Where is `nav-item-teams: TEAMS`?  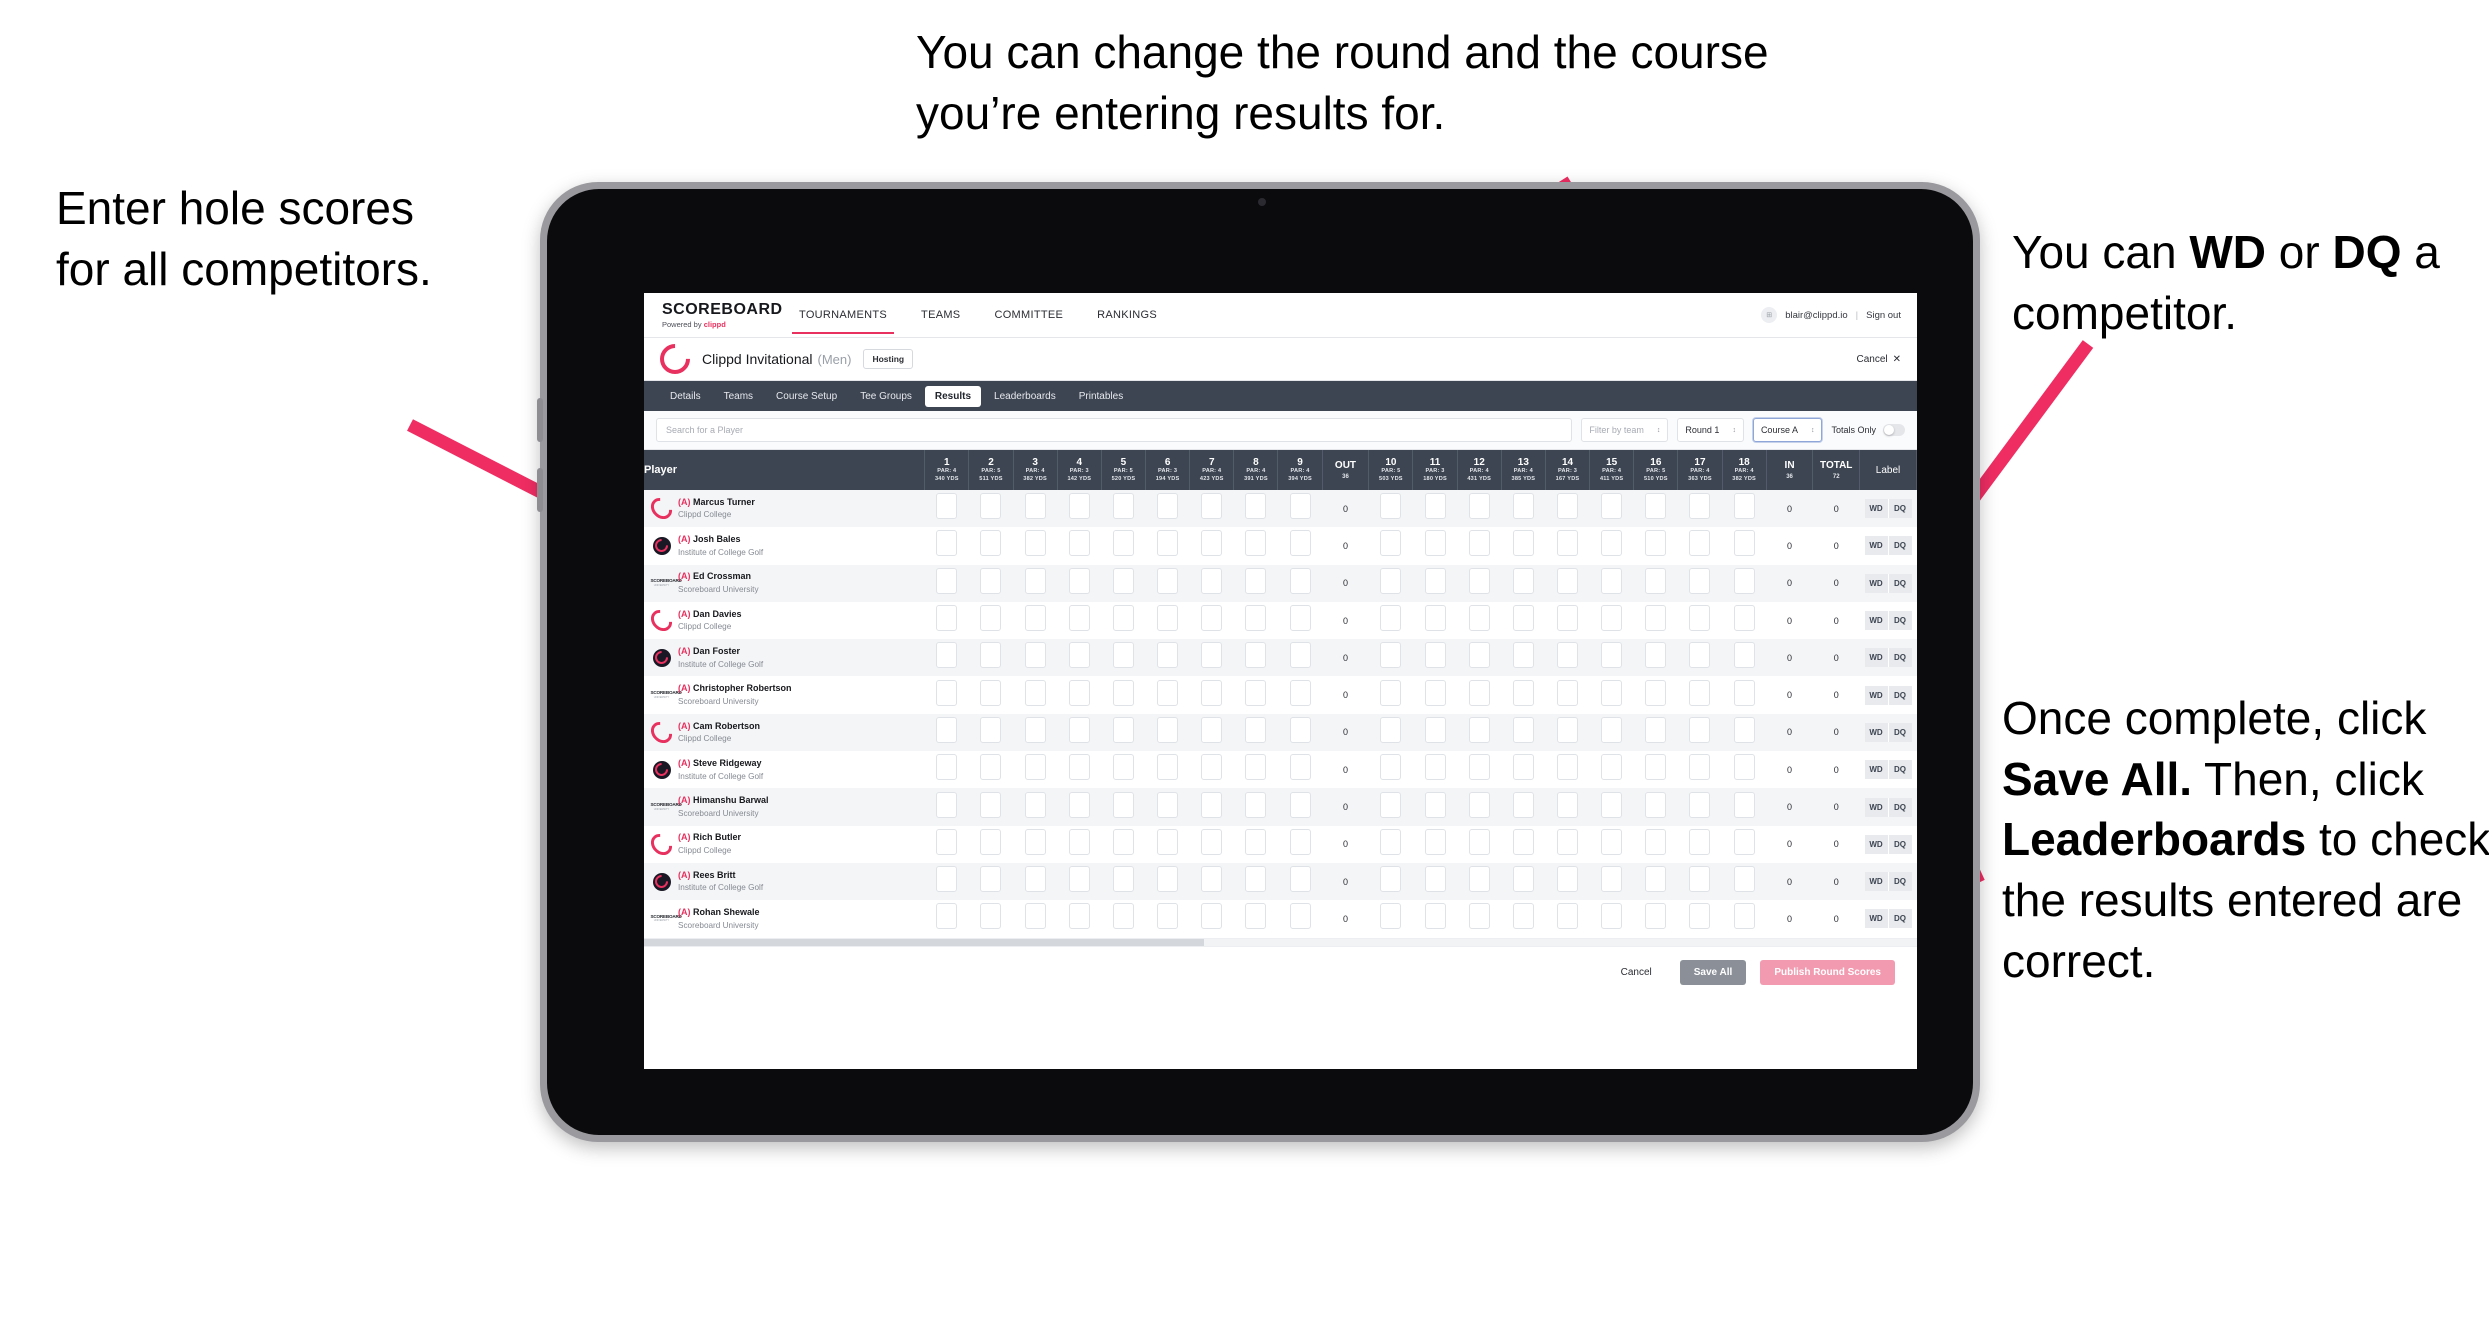
nav-item-teams: TEAMS is located at coordinates (940, 315).